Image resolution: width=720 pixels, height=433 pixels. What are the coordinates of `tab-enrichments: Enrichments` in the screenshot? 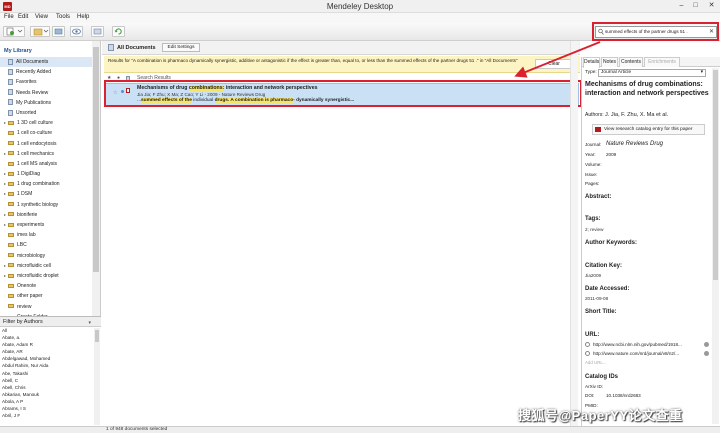 It's located at (662, 62).